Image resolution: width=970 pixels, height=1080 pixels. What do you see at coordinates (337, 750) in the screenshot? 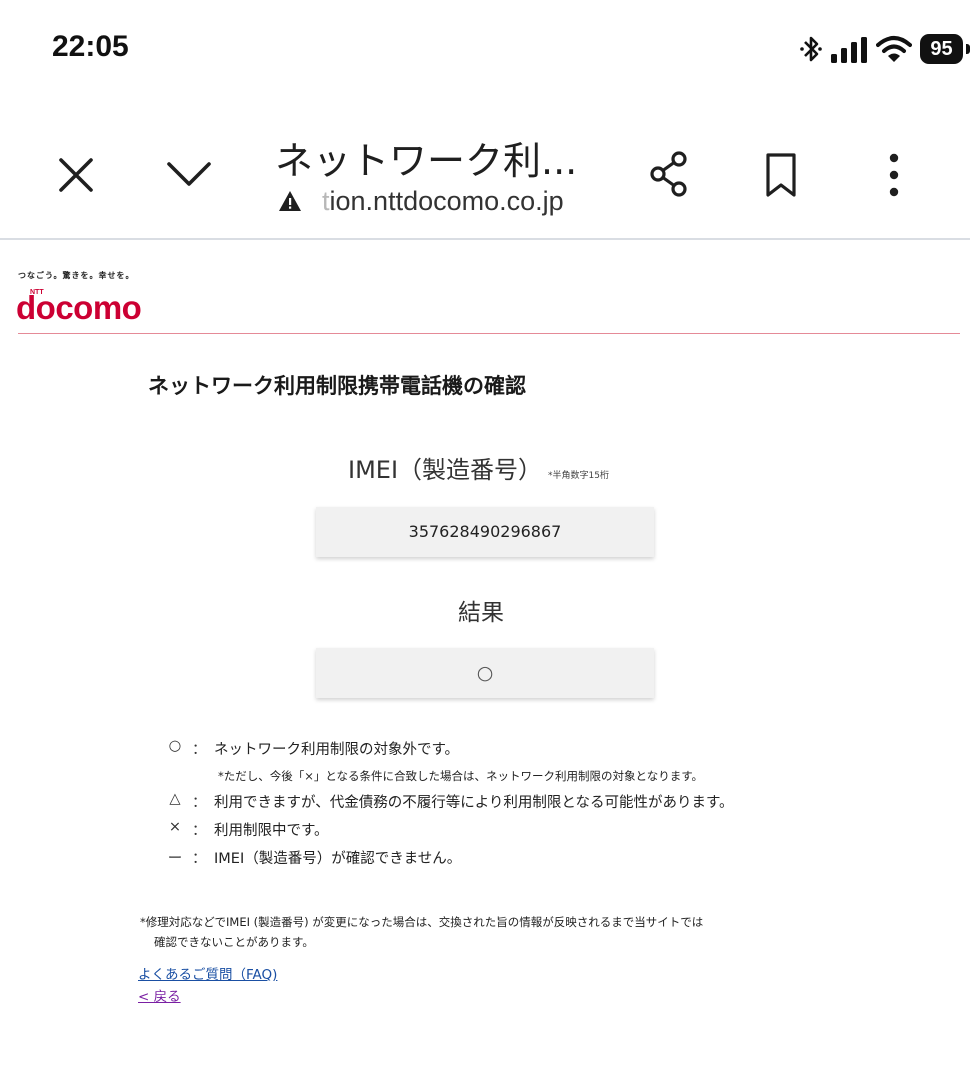
I see `legend-text: ネットワーク利用制限の対象外です。` at bounding box center [337, 750].